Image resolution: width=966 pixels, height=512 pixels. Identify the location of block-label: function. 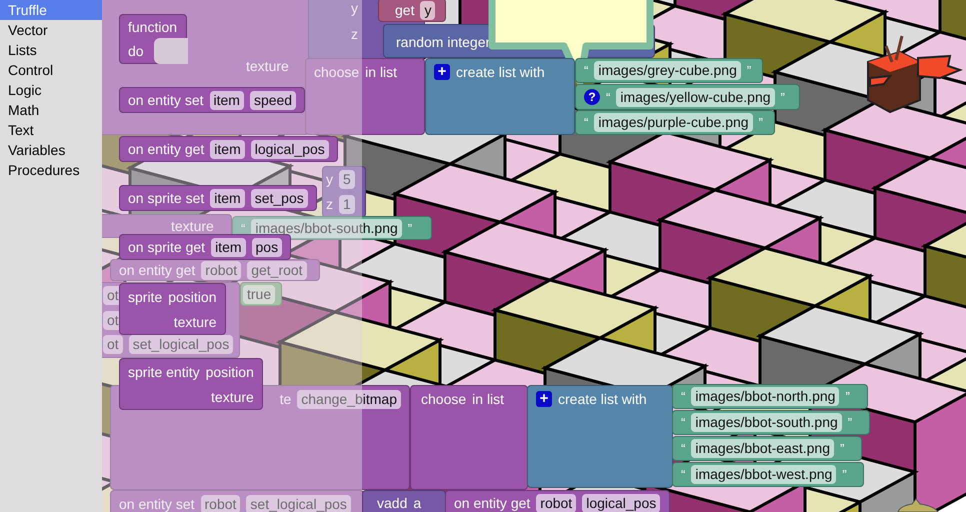
(153, 27).